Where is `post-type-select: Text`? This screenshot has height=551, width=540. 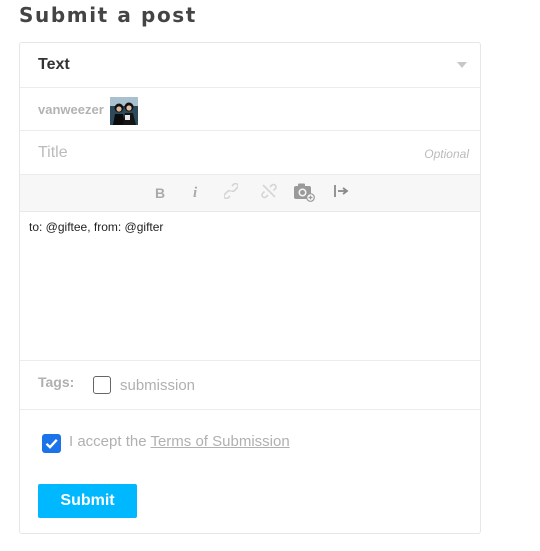
post-type-select: Text is located at coordinates (250, 65).